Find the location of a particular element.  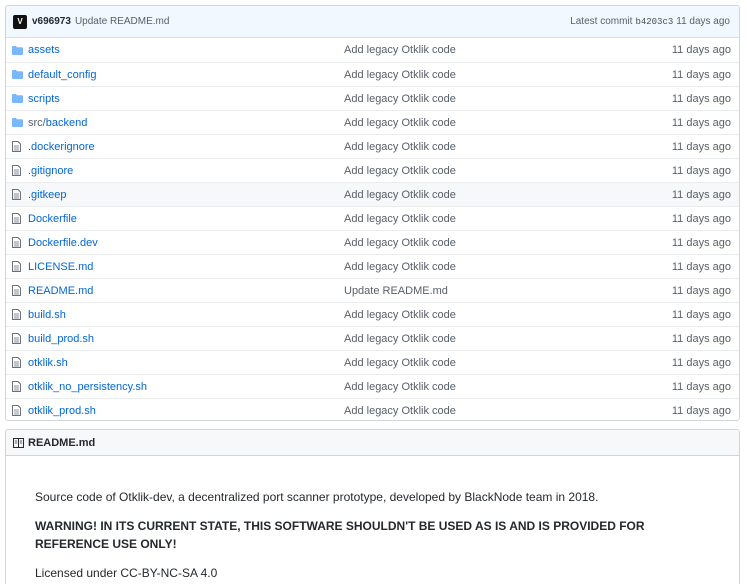

file-row: scripts Add legacy Otklik code 11 days ago is located at coordinates (372, 98).